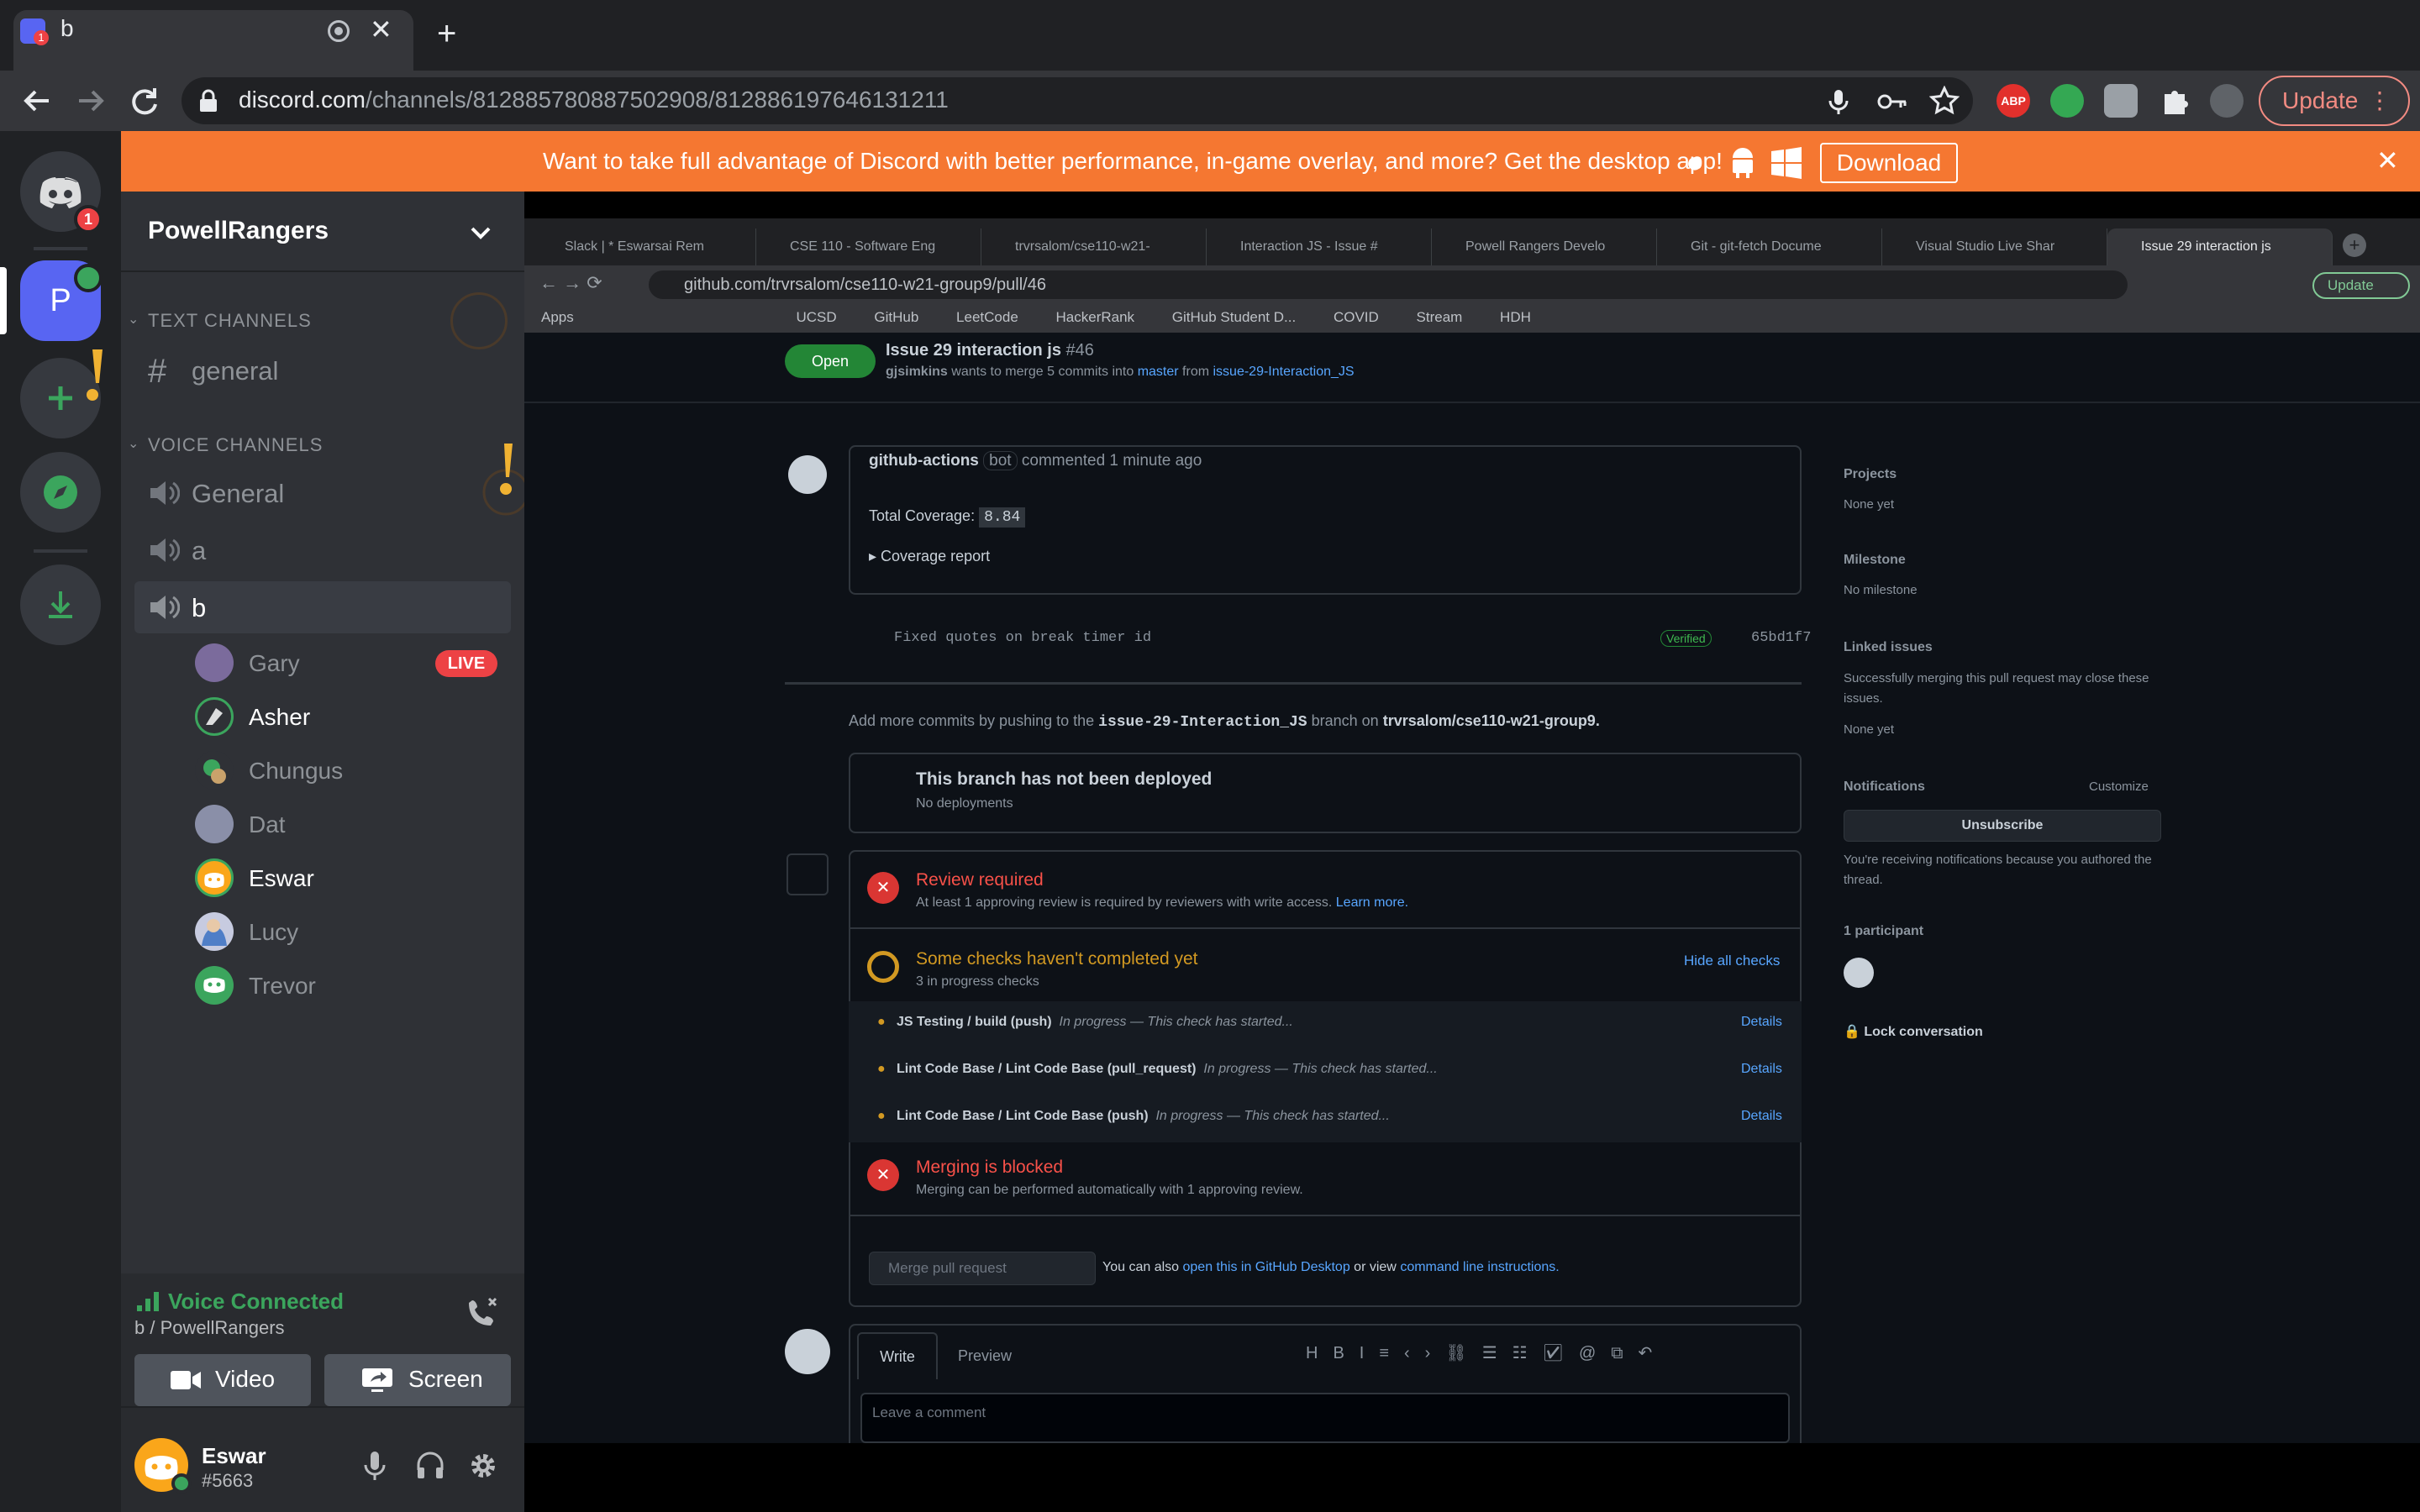 This screenshot has width=2420, height=1512. What do you see at coordinates (2227, 101) in the screenshot?
I see `profile-avatar` at bounding box center [2227, 101].